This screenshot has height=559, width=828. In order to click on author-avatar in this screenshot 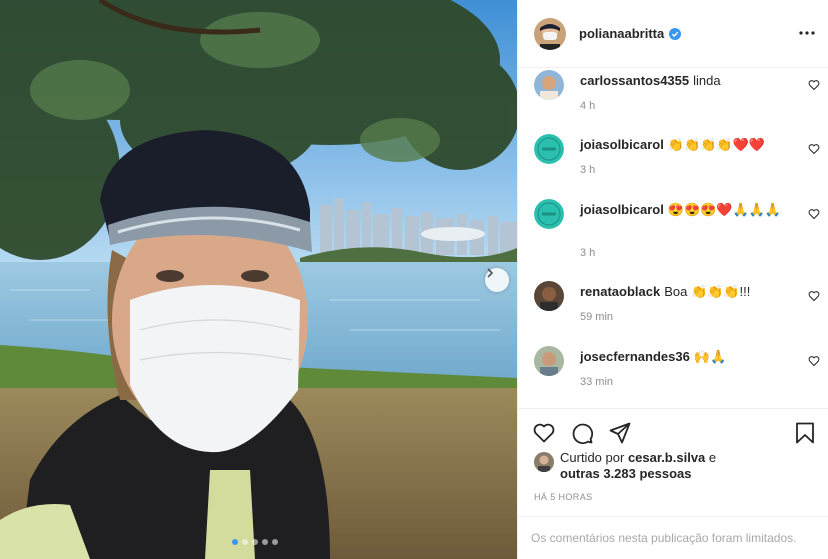, I will do `click(550, 33)`.